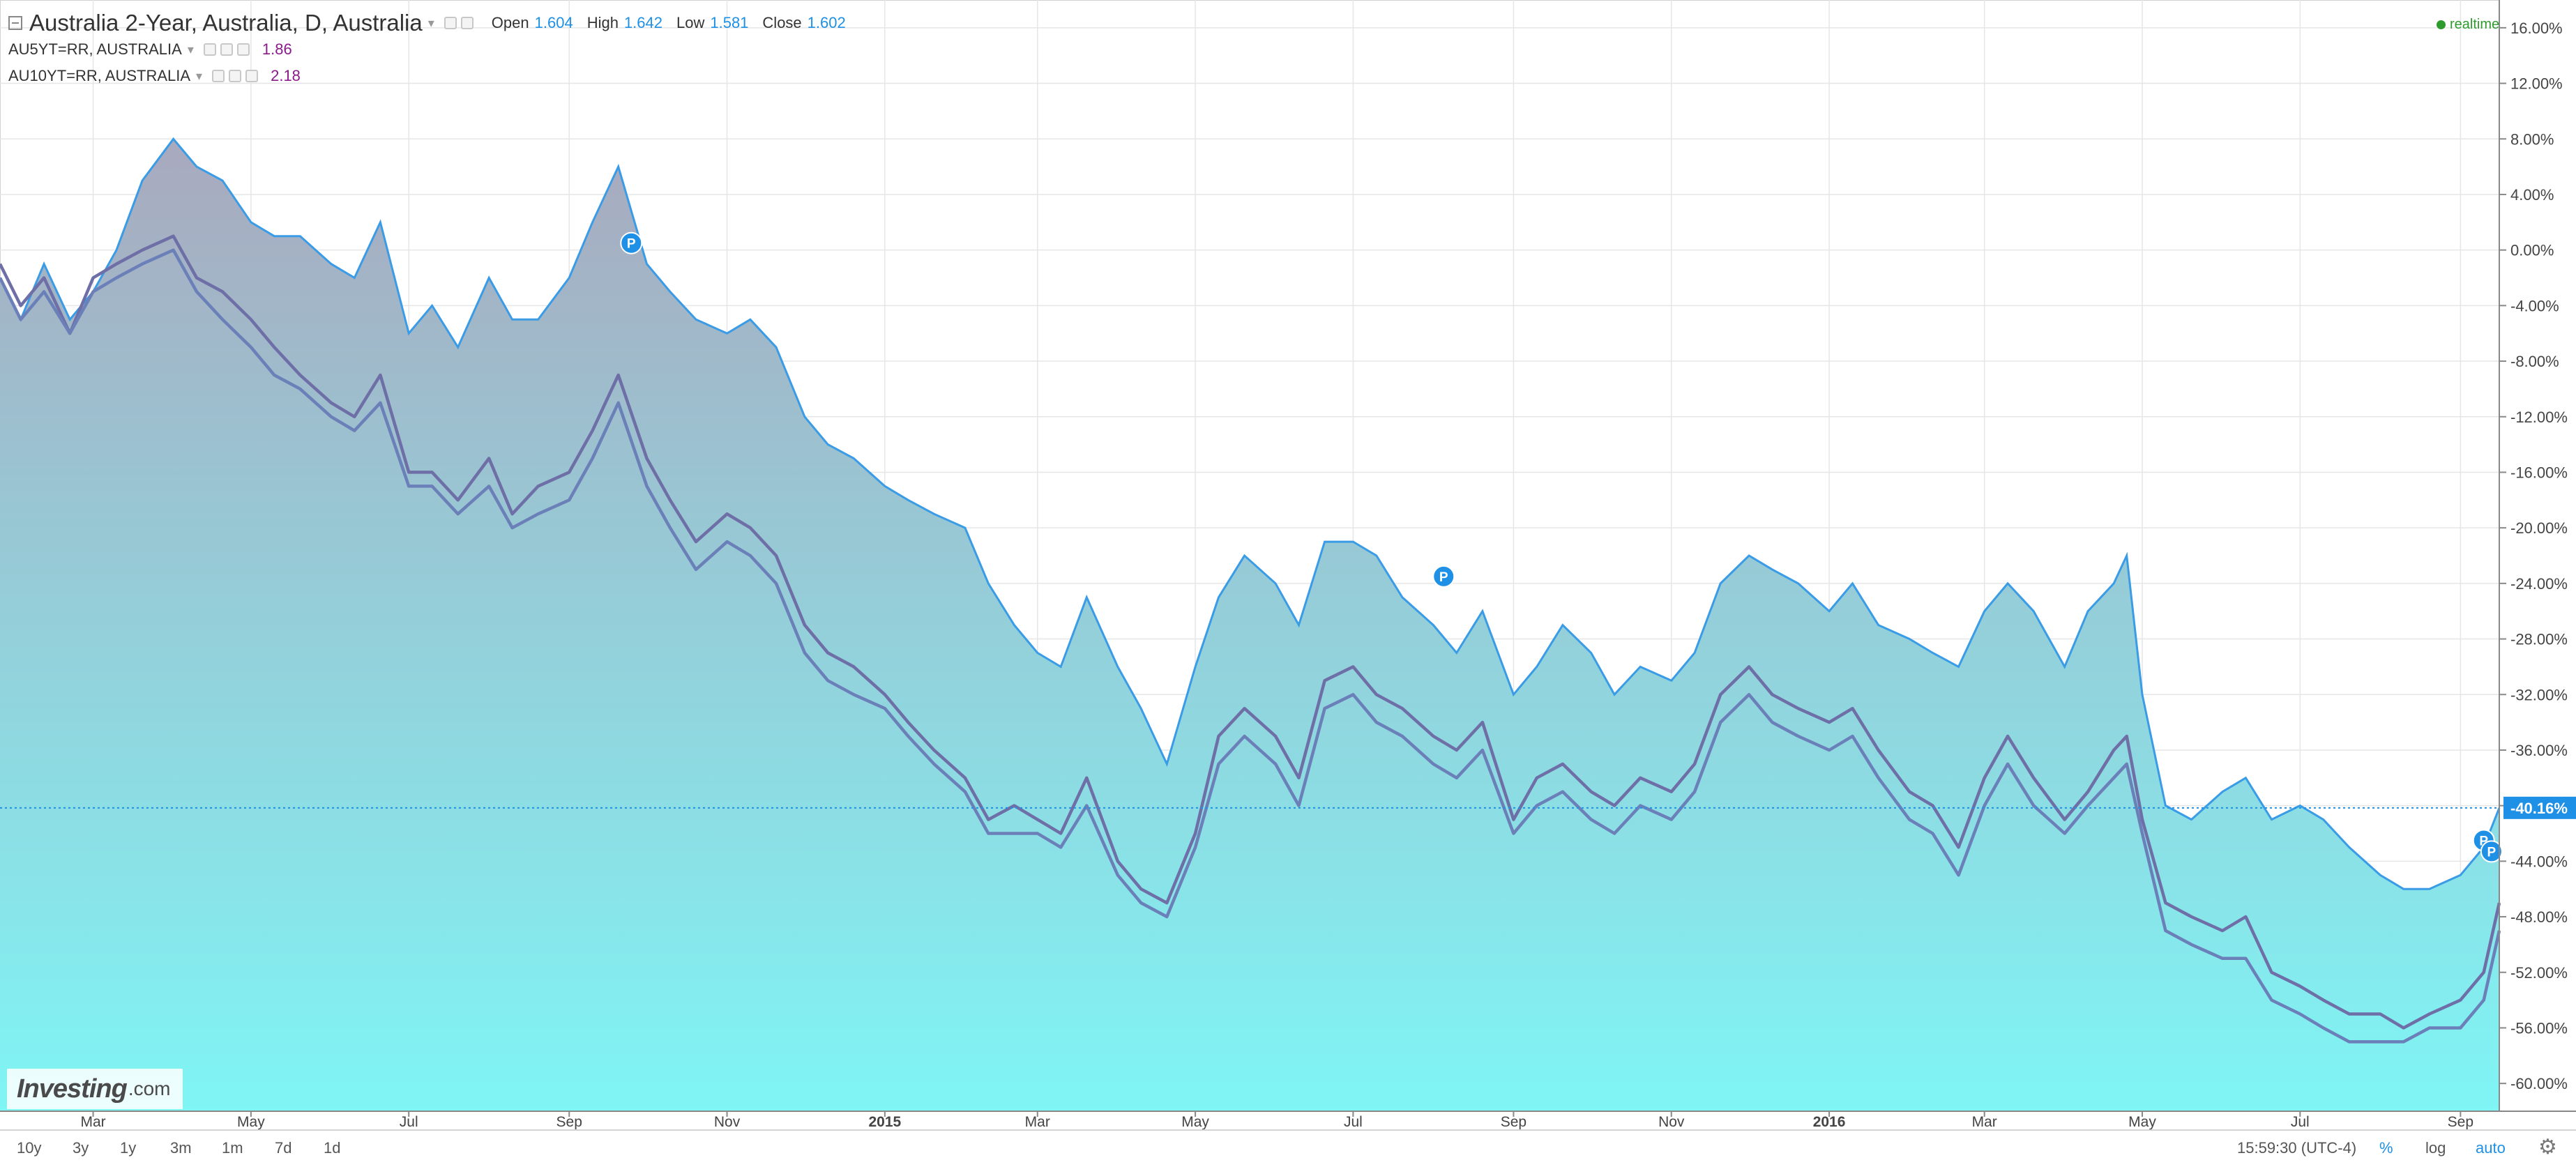 Image resolution: width=2576 pixels, height=1167 pixels. I want to click on period-1d-button: 1d, so click(332, 1148).